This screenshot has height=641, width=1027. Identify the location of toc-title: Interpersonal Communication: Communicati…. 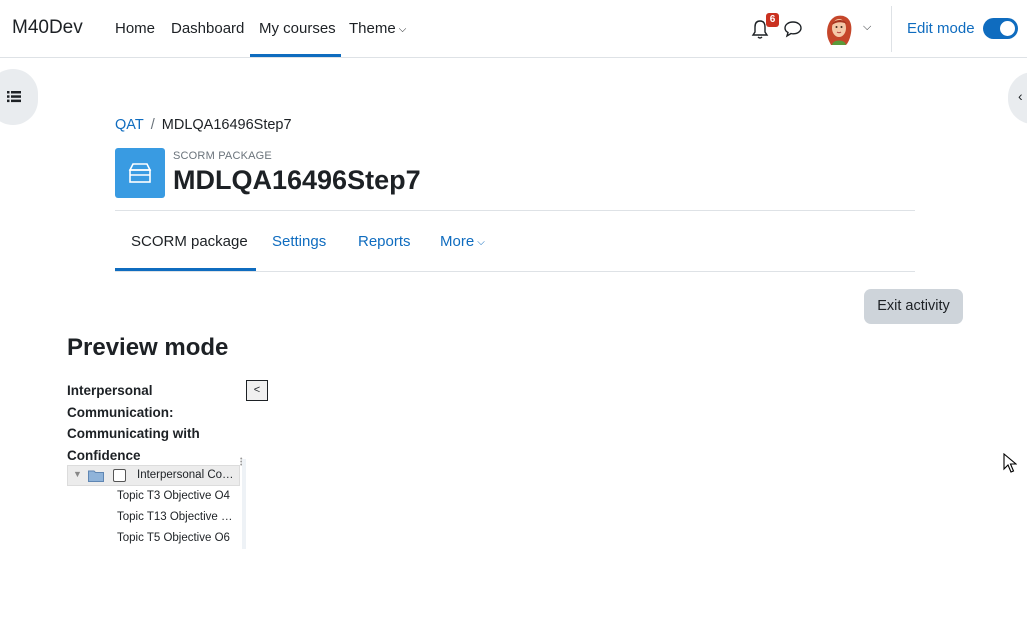
(133, 423).